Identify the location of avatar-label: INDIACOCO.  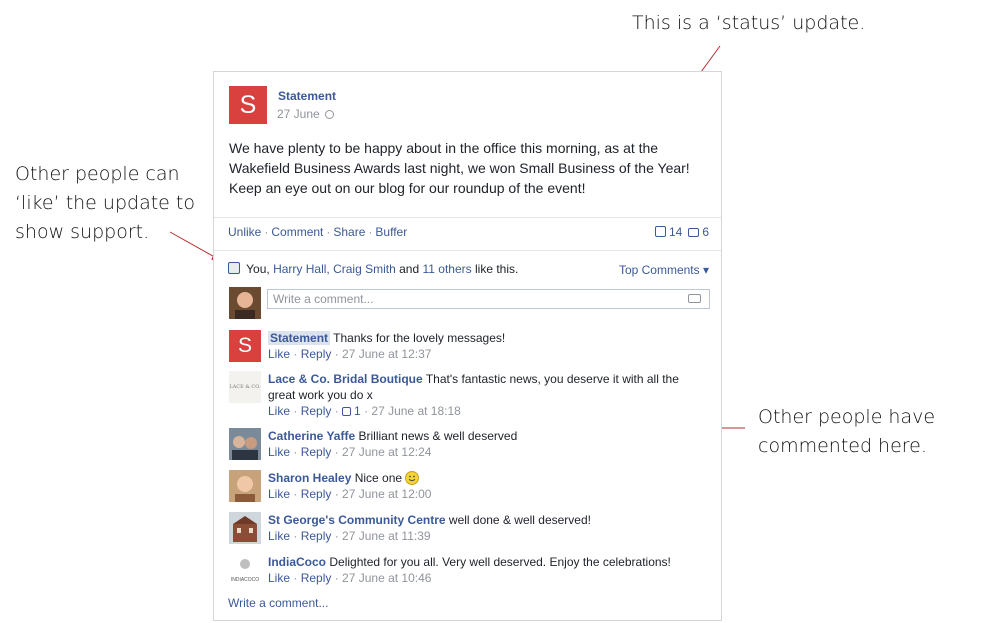
(245, 580).